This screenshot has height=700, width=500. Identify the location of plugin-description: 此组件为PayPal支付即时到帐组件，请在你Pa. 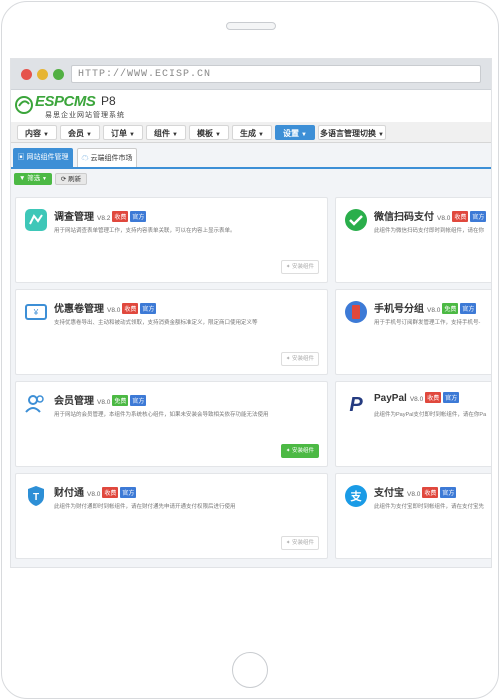
(430, 415).